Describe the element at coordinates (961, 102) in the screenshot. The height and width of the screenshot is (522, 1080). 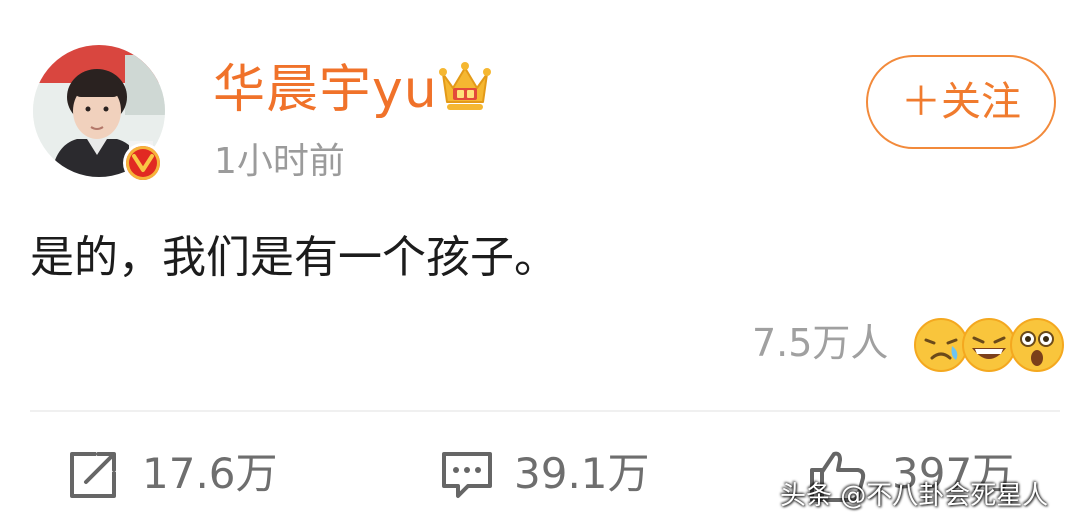
I see `follow-button: ＋关注` at that location.